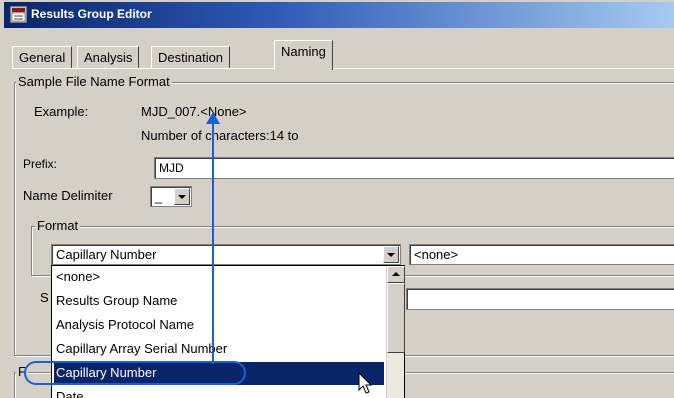  I want to click on format-label: Format, so click(58, 225).